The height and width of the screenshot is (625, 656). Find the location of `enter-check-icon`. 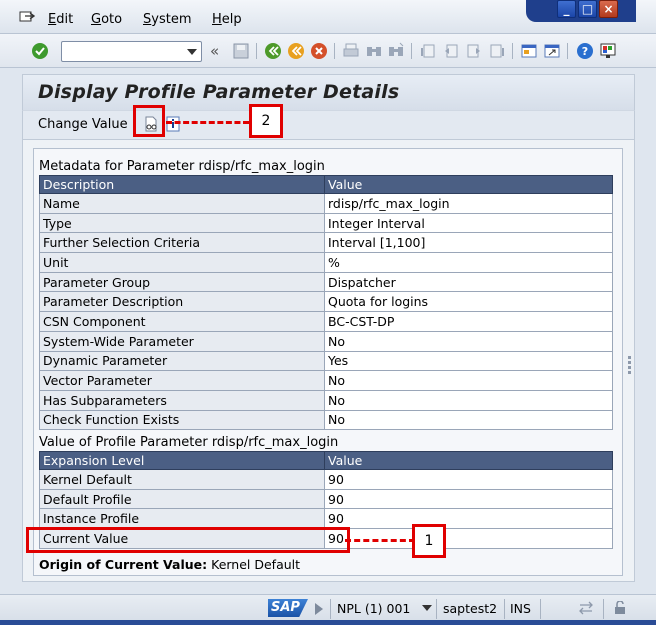

enter-check-icon is located at coordinates (40, 51).